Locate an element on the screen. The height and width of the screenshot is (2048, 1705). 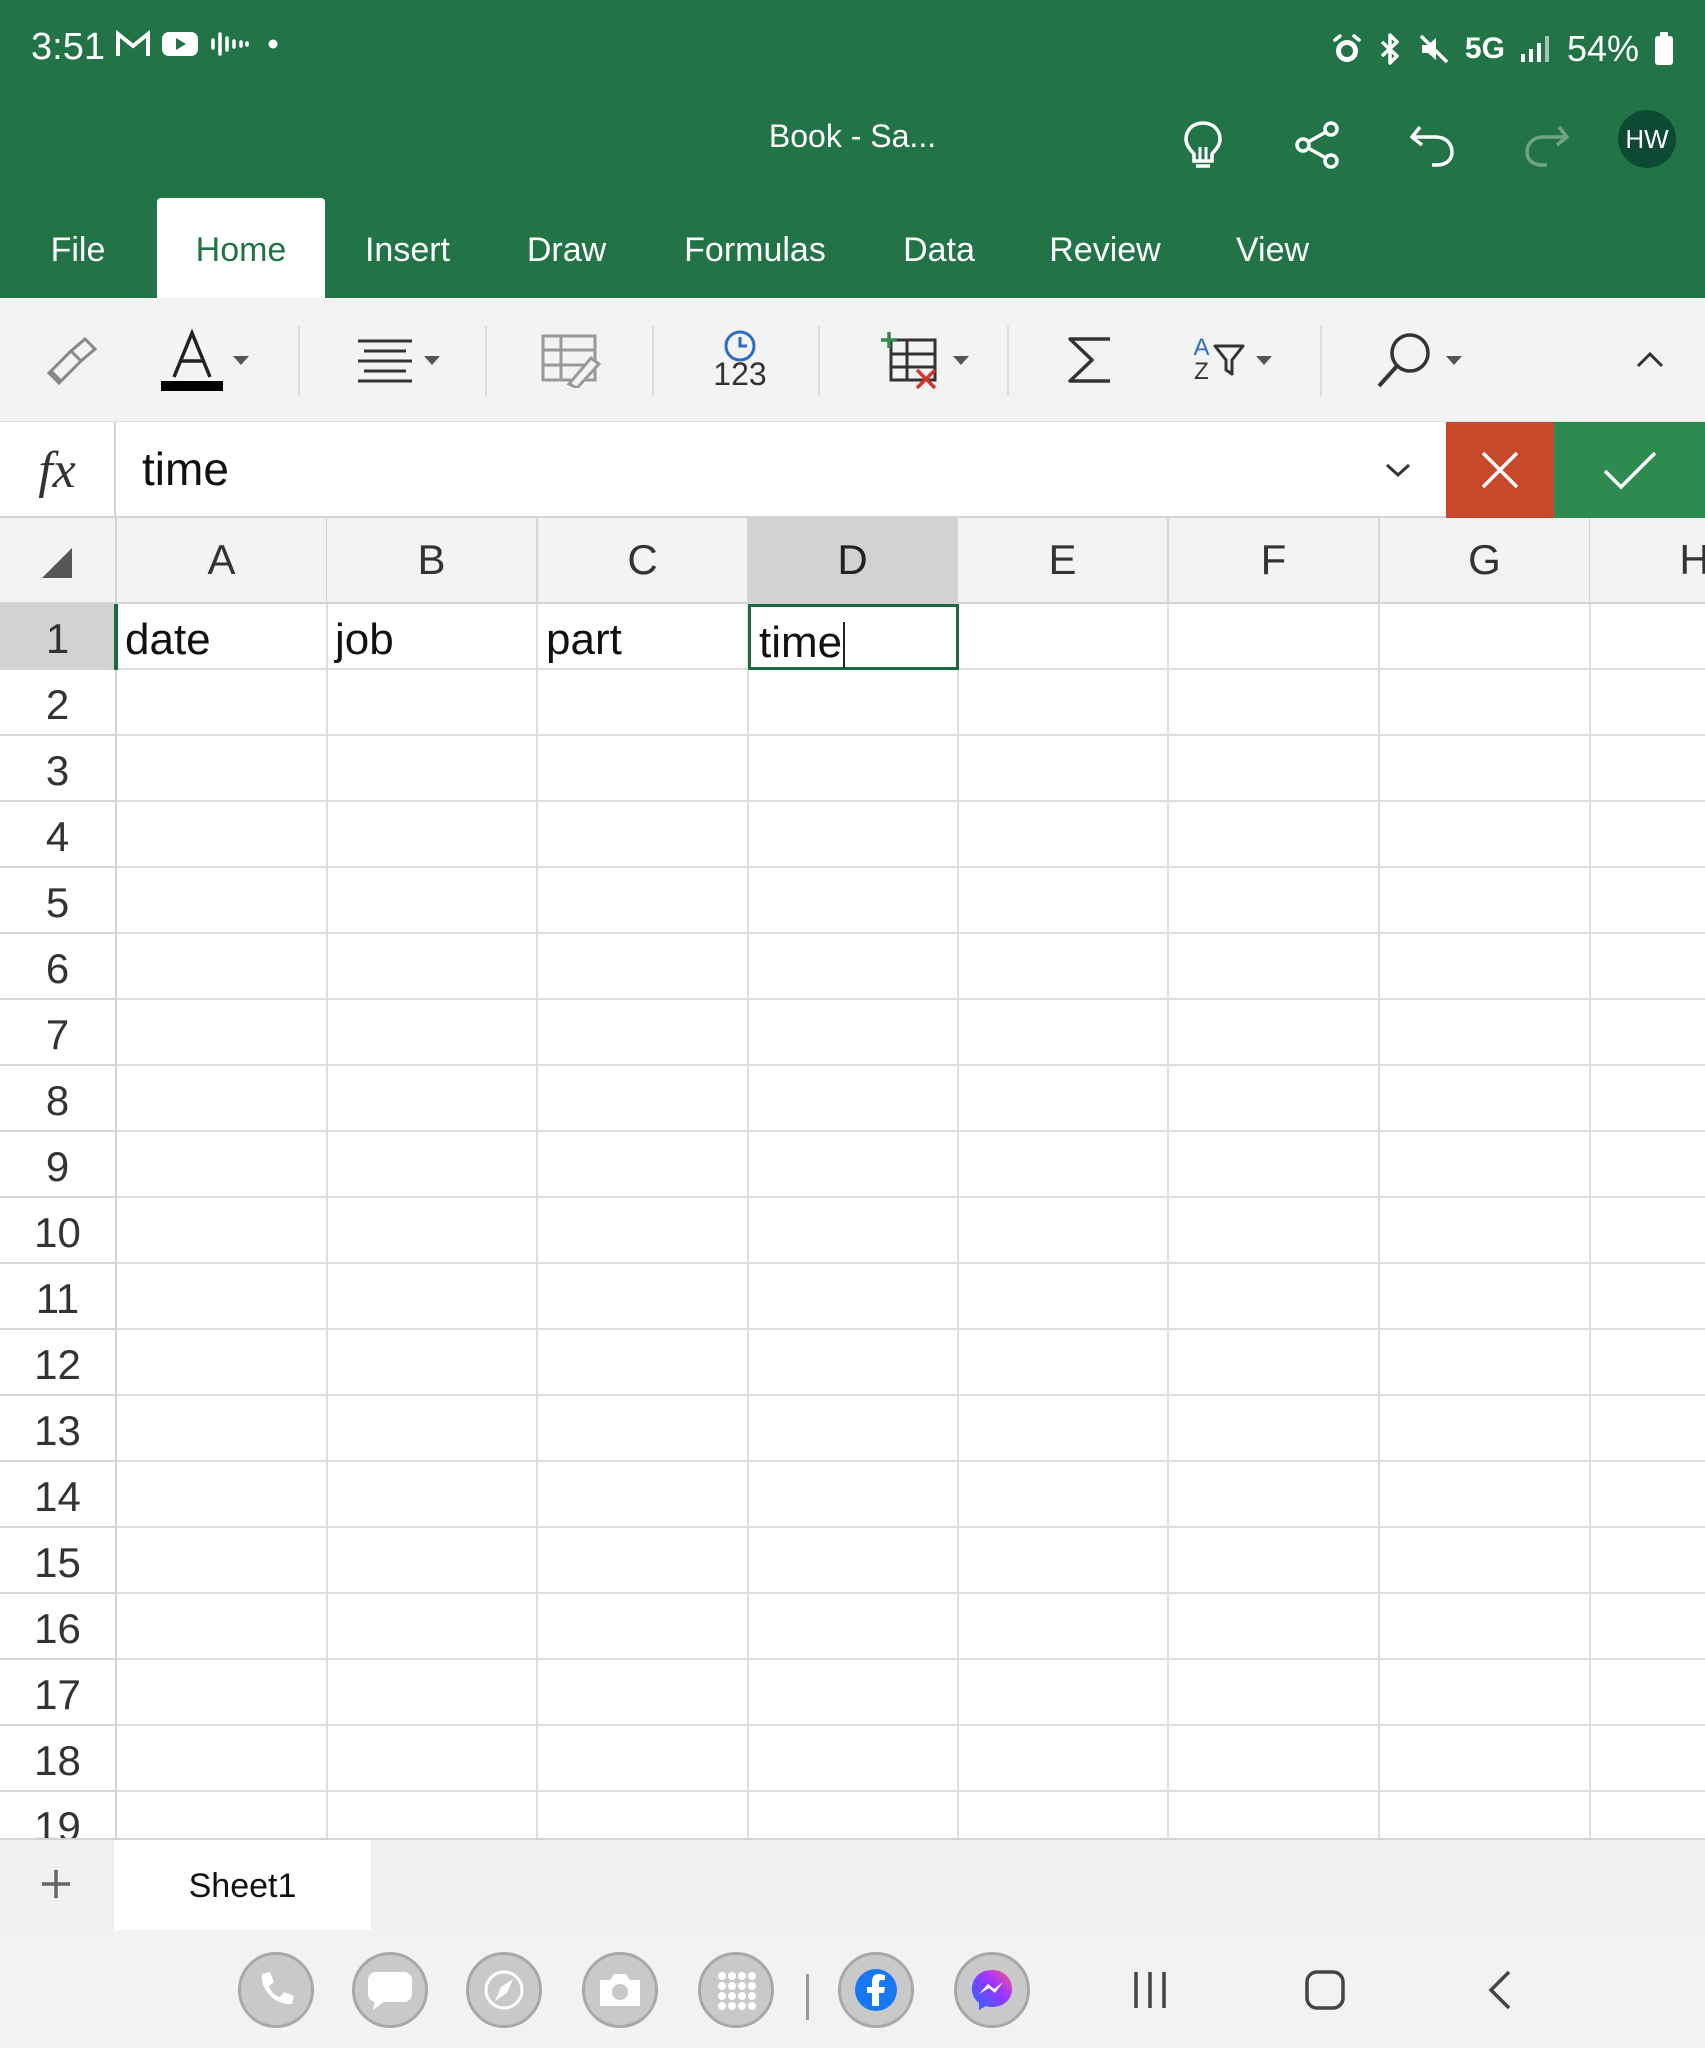
cancel-button is located at coordinates (1500, 470).